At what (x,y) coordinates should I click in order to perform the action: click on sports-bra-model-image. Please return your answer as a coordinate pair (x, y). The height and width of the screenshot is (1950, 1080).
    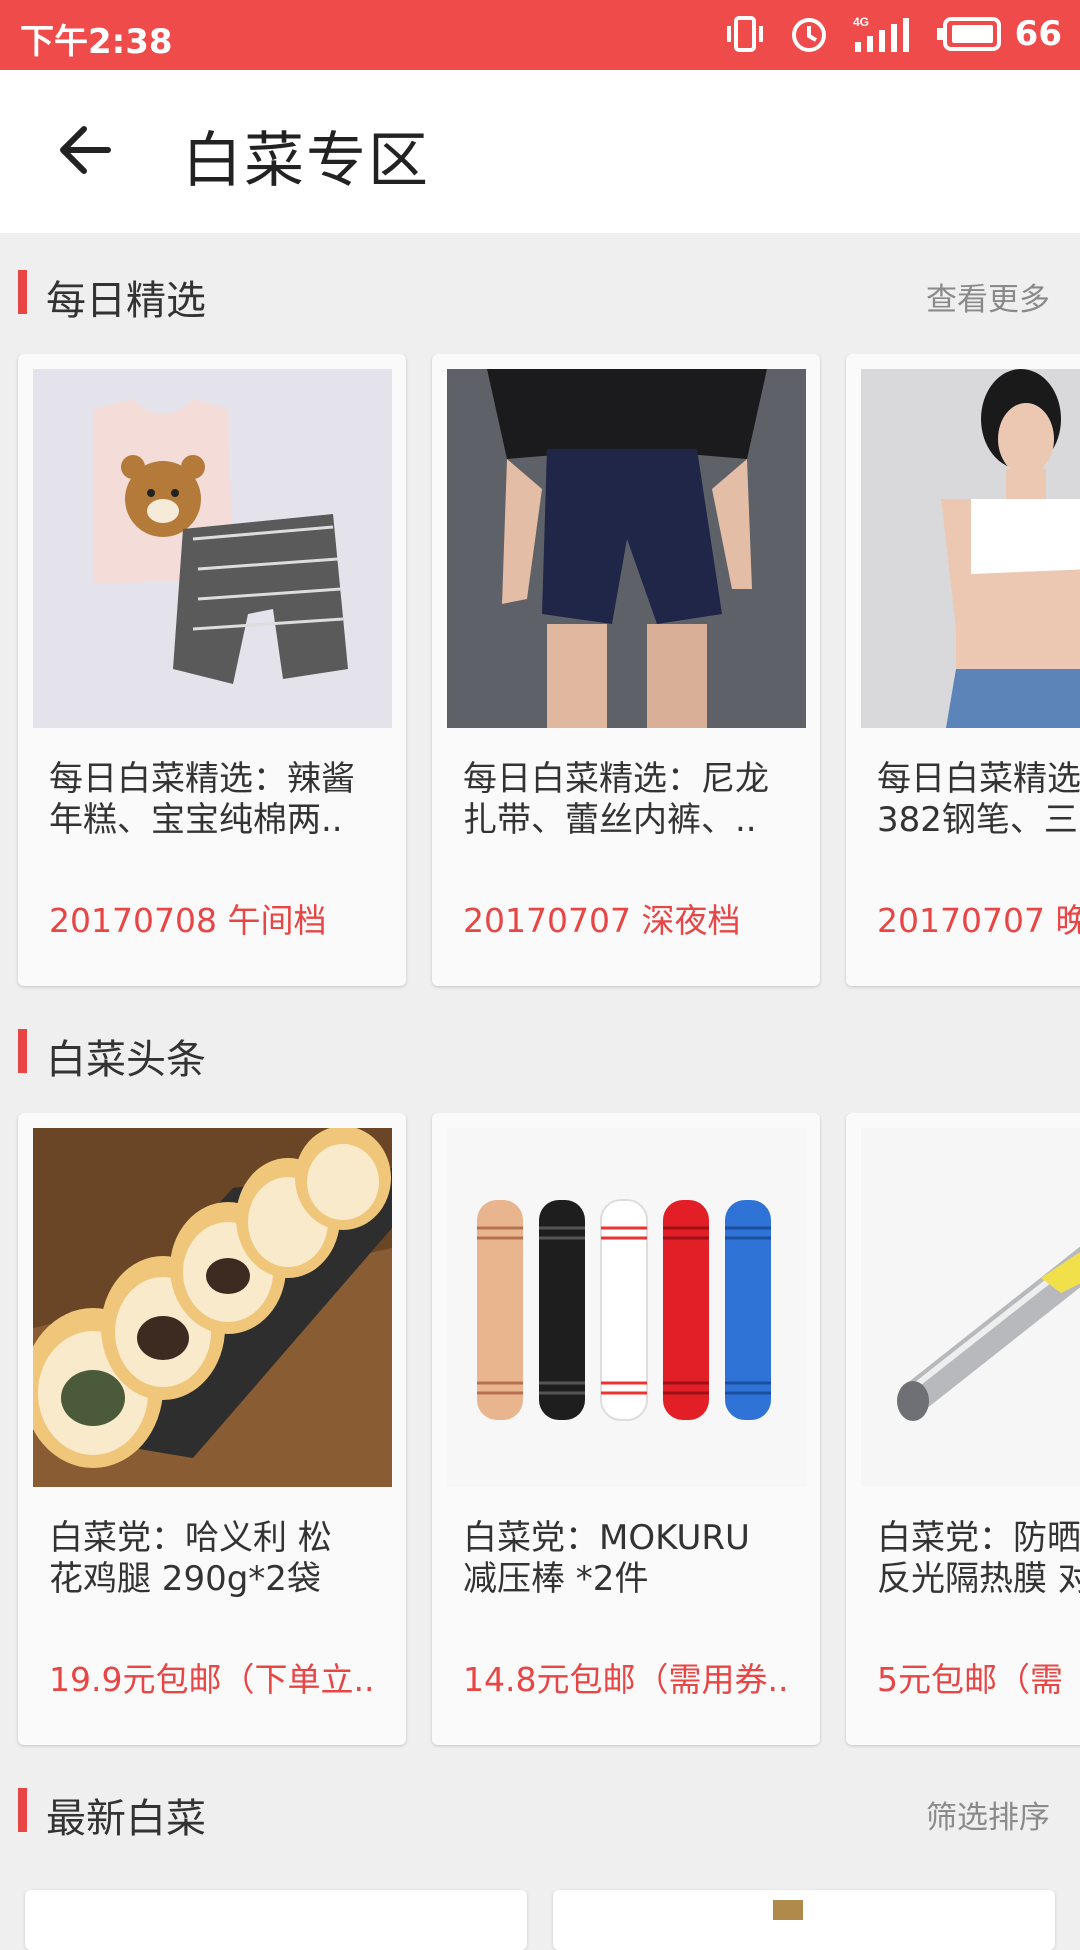
    Looking at the image, I should click on (970, 548).